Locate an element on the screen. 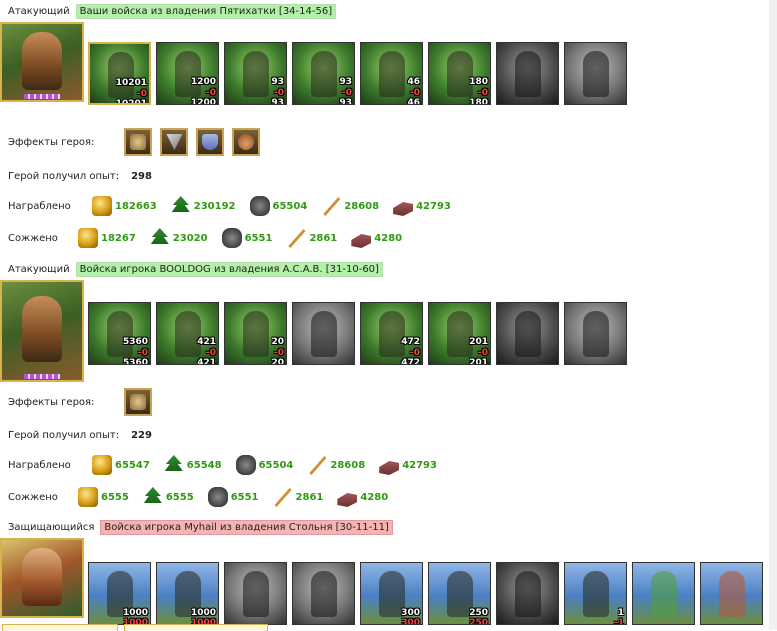 Image resolution: width=777 pixels, height=631 pixels. unit-slot: 1 -1 is located at coordinates (595, 593).